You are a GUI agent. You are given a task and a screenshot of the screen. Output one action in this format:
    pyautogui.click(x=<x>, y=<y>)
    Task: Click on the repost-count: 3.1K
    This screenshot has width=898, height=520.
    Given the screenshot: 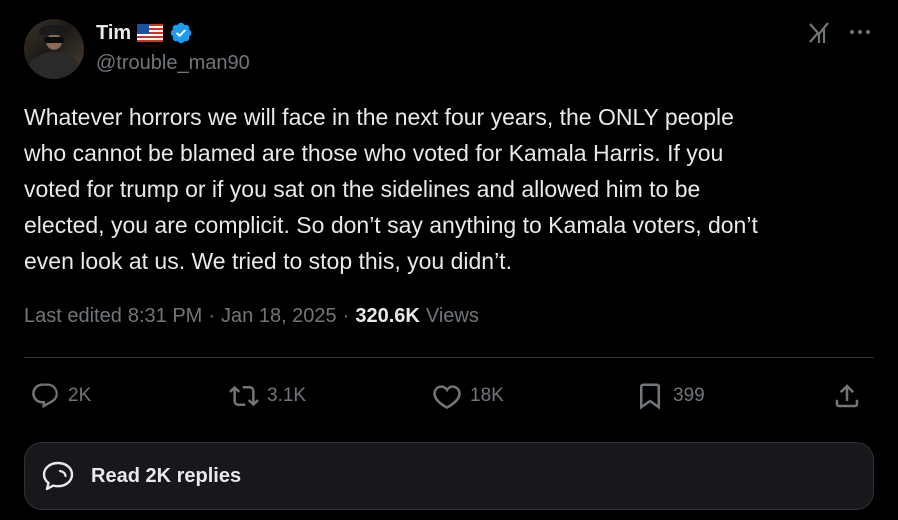 What is the action you would take?
    pyautogui.click(x=287, y=395)
    